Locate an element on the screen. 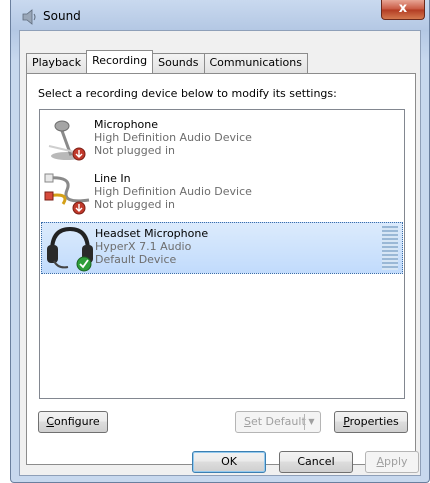  ok-button: OK is located at coordinates (229, 462).